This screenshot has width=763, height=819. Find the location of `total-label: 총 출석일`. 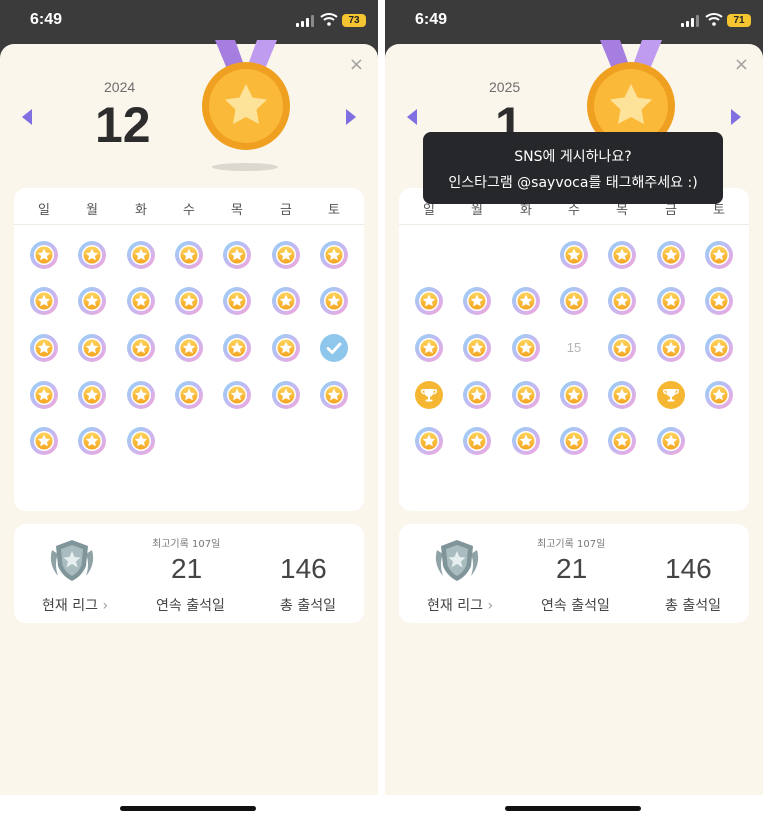

total-label: 총 출석일 is located at coordinates (308, 606).